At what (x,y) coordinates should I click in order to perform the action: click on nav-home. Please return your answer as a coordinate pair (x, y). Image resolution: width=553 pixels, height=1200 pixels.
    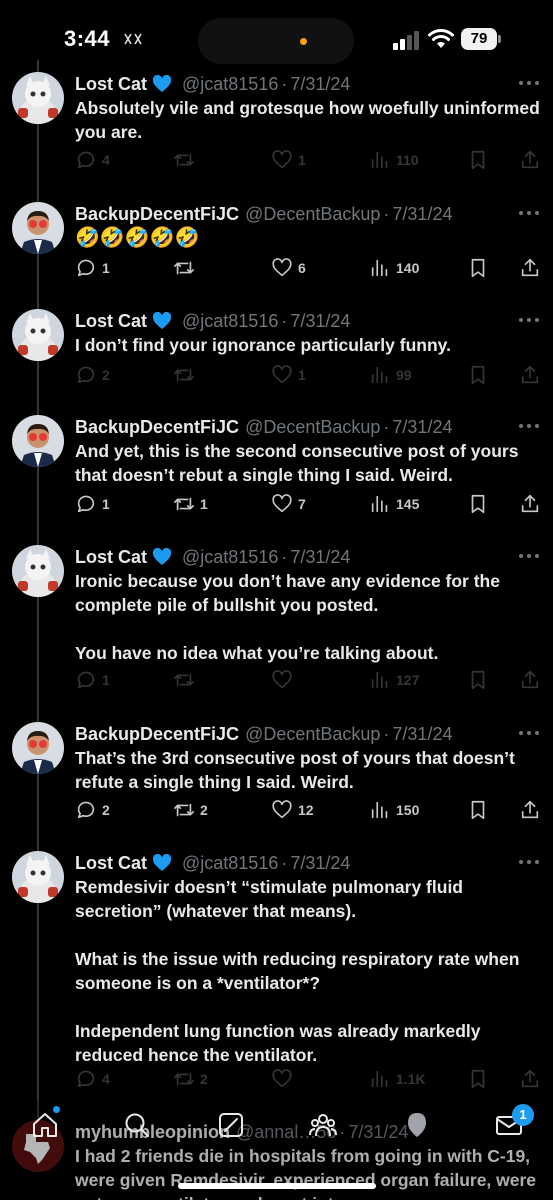
    Looking at the image, I should click on (45, 1125).